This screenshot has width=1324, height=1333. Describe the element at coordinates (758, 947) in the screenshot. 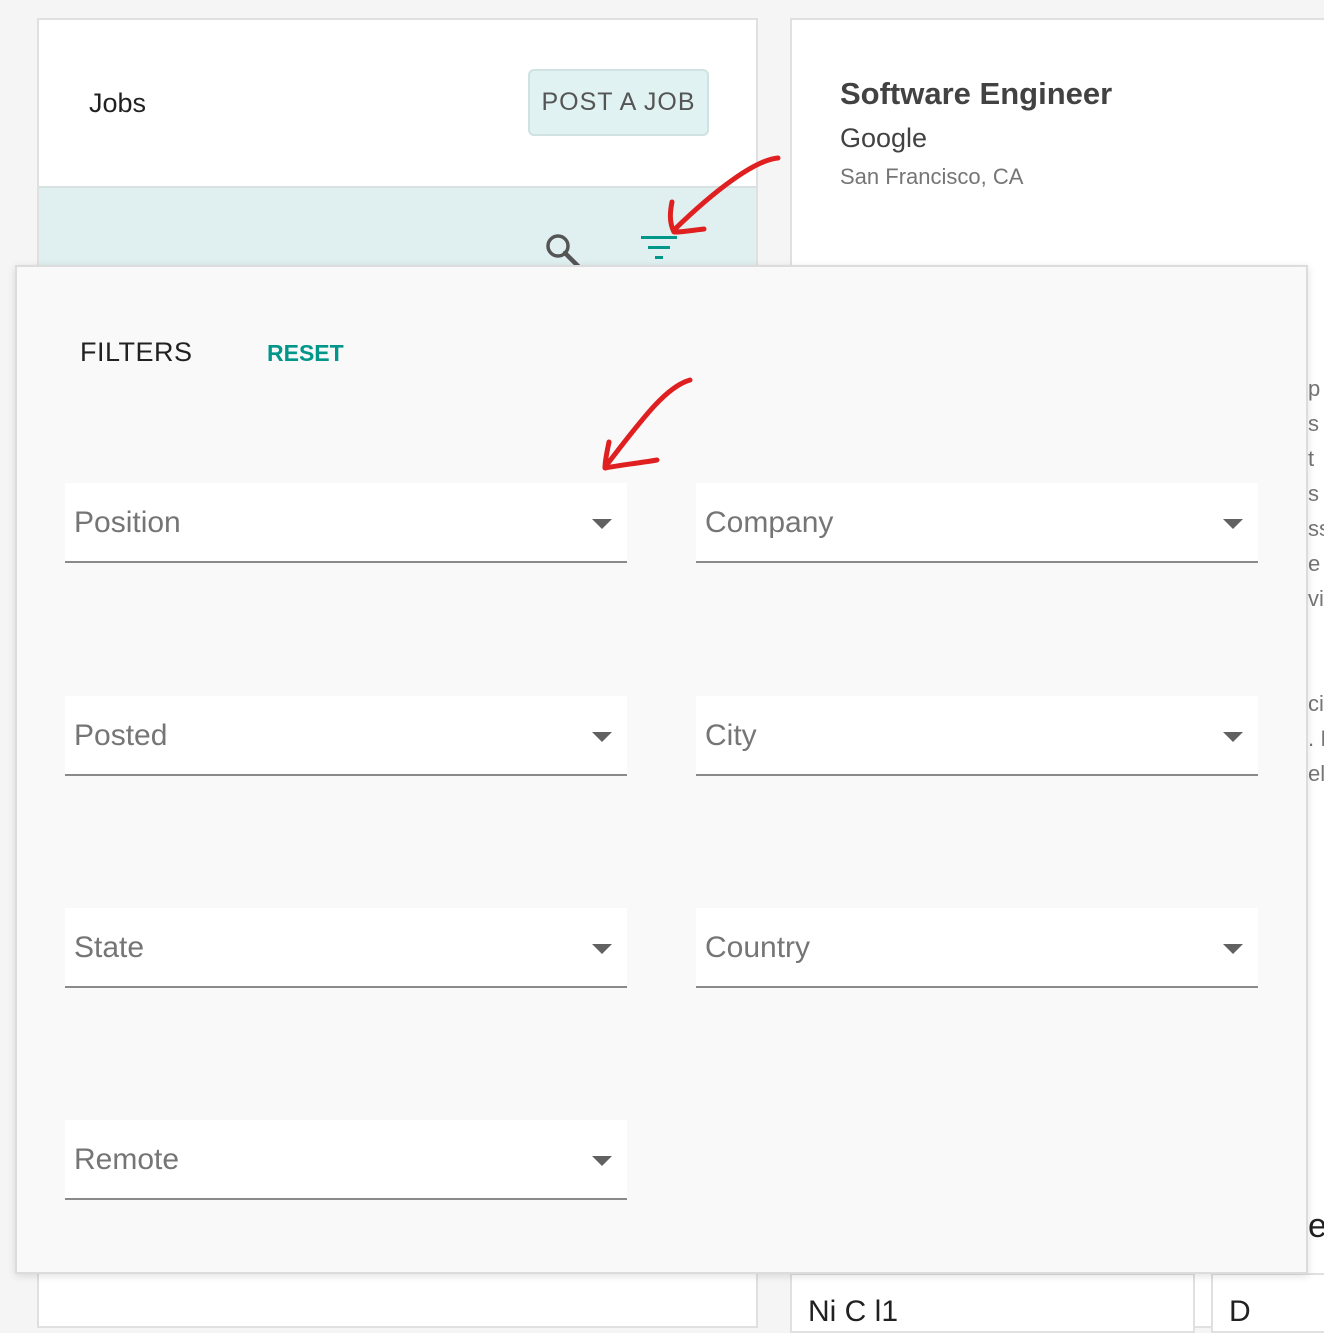

I see `country-select-label: Country` at that location.